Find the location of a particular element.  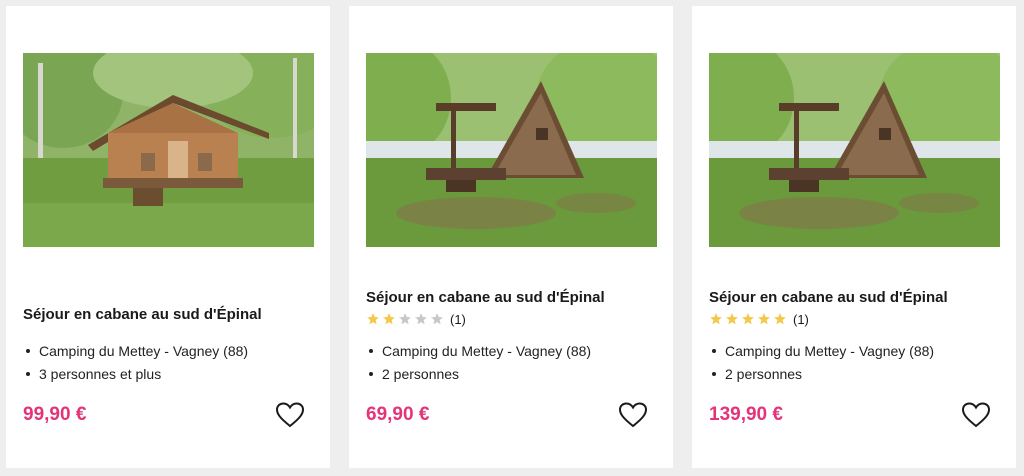

product-price: 139,90 € is located at coordinates (746, 414).